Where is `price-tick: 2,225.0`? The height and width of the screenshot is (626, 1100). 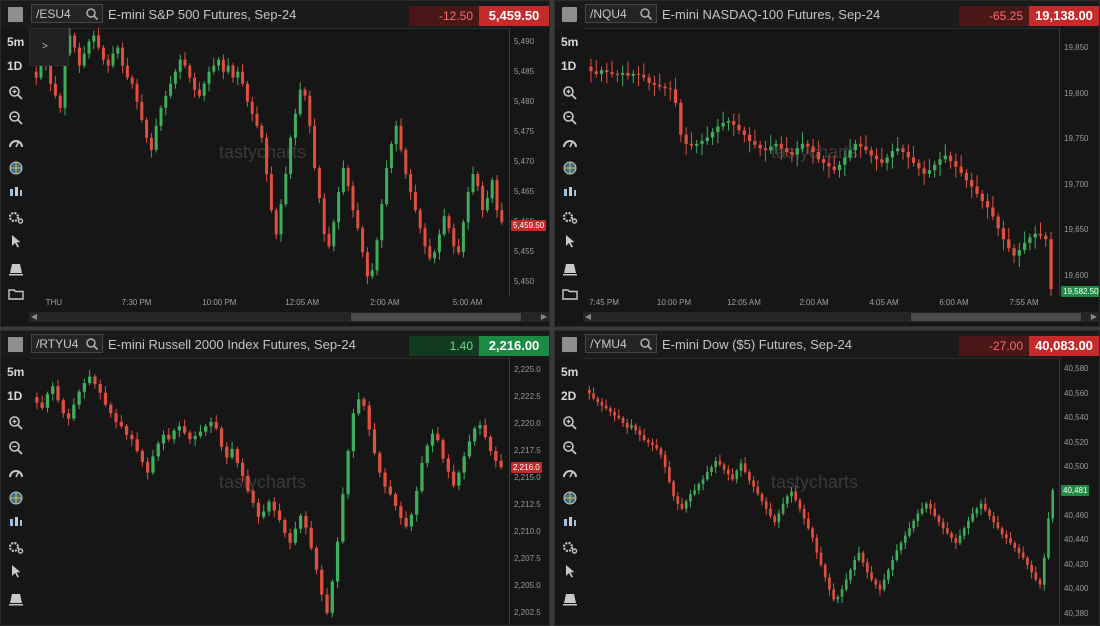 price-tick: 2,225.0 is located at coordinates (527, 370).